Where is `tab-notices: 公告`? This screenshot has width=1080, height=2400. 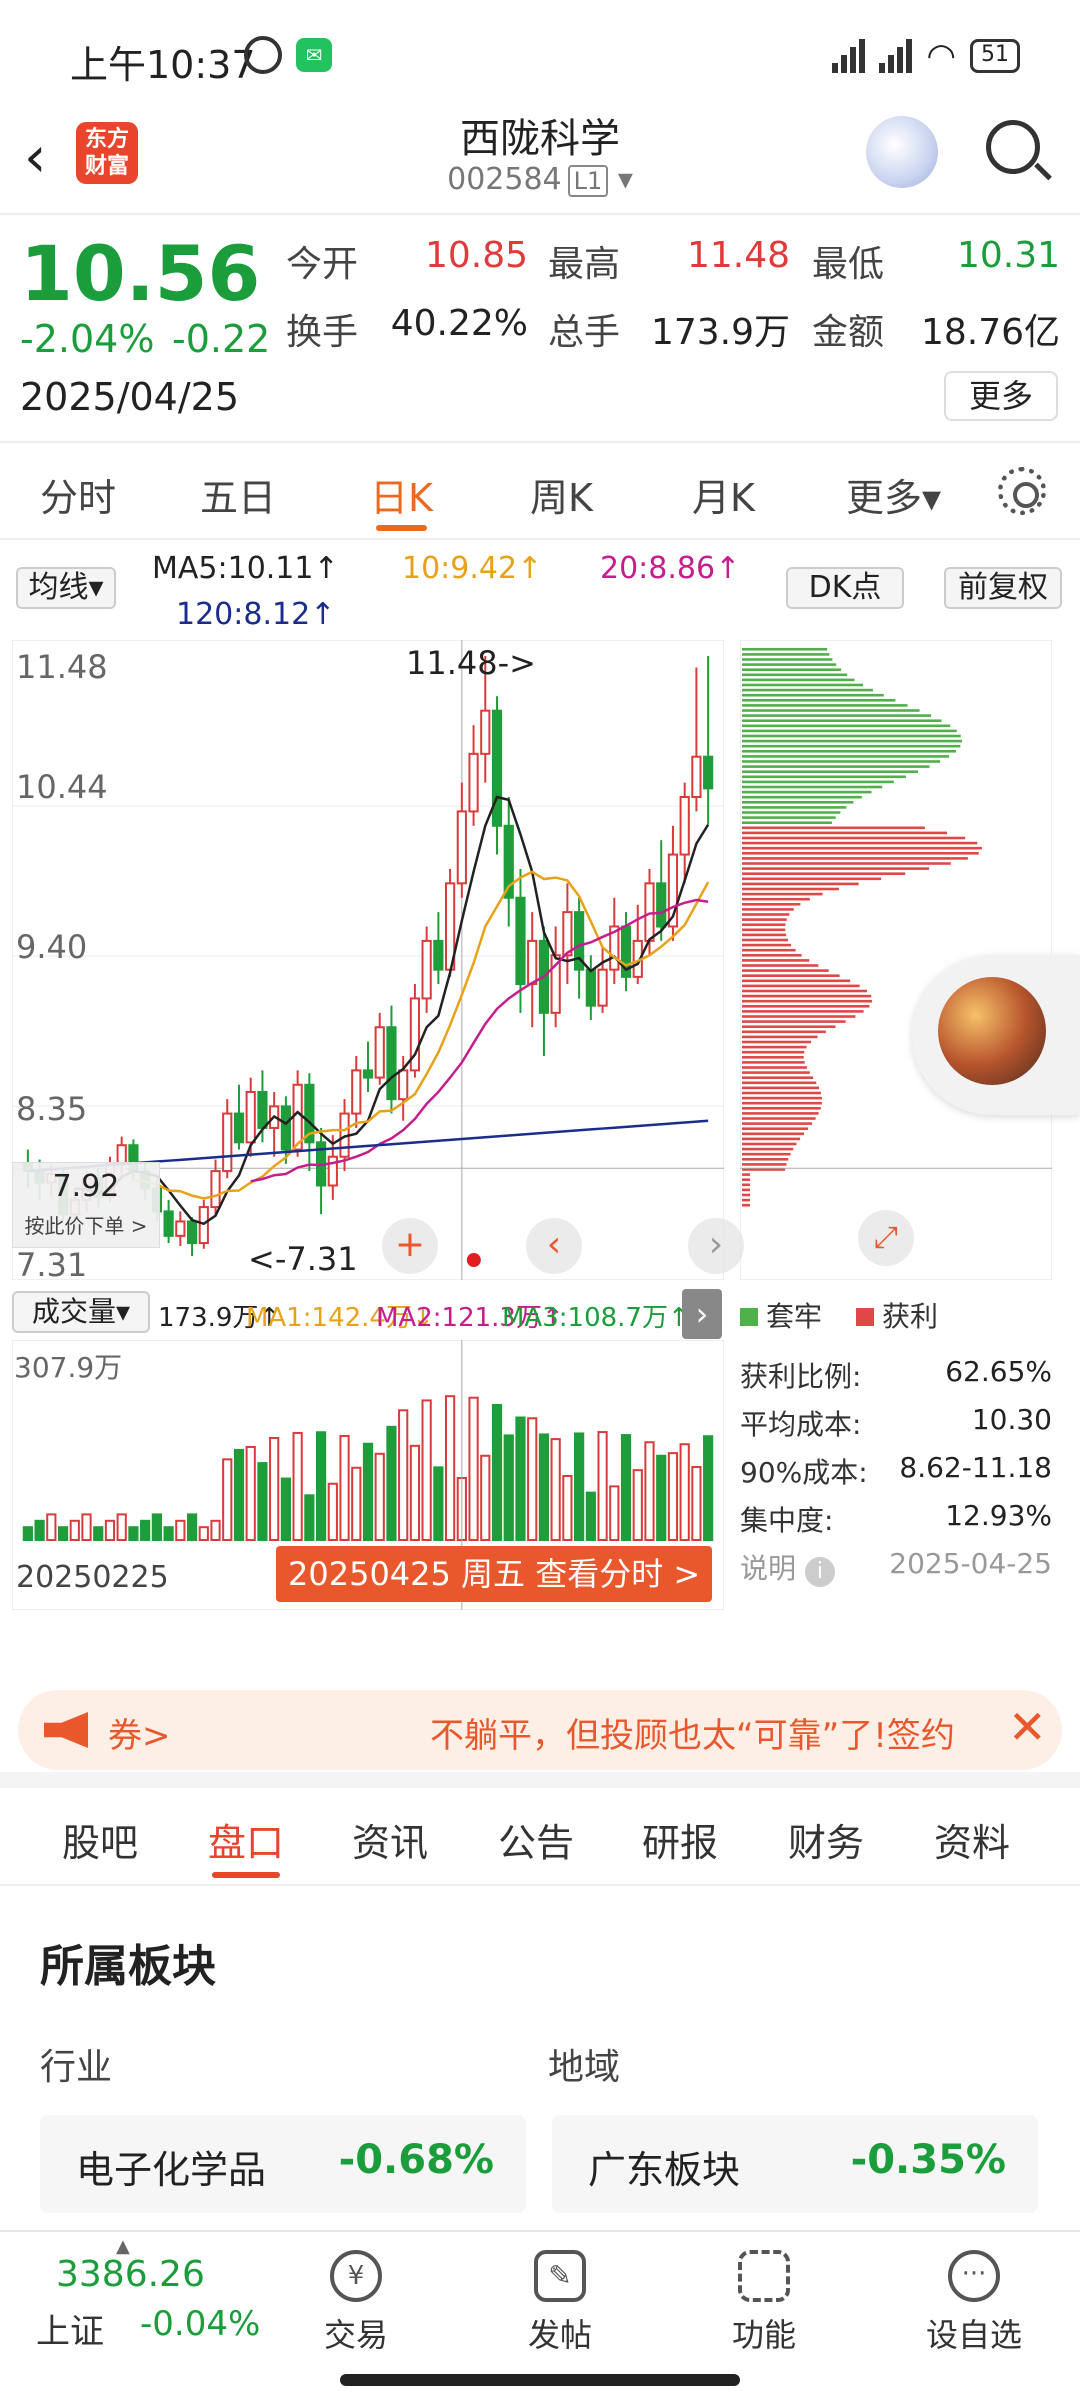 tab-notices: 公告 is located at coordinates (536, 1839).